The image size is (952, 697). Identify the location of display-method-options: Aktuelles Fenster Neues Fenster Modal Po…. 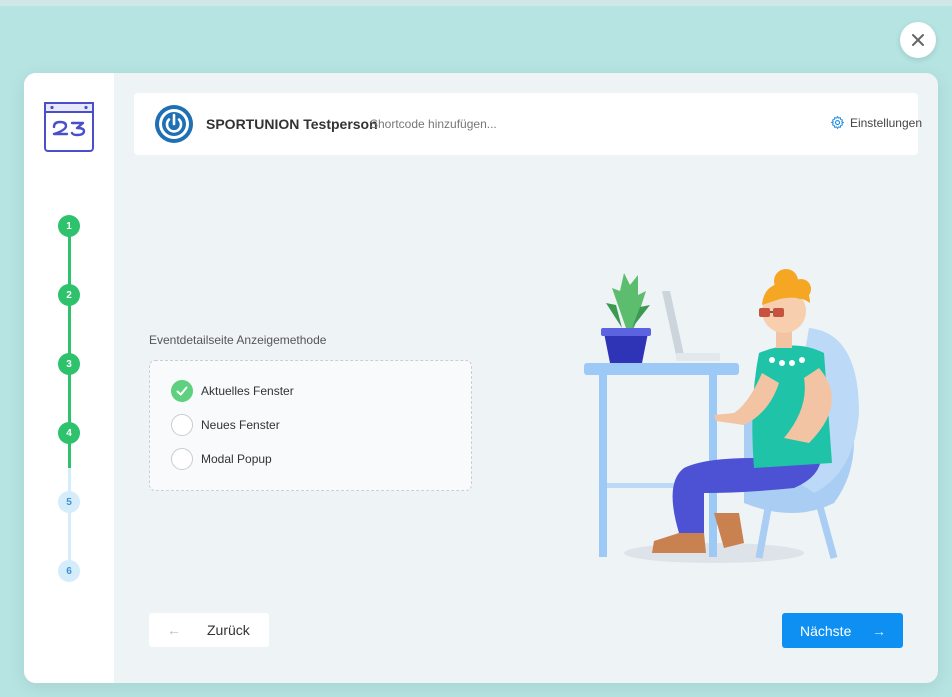
(310, 425).